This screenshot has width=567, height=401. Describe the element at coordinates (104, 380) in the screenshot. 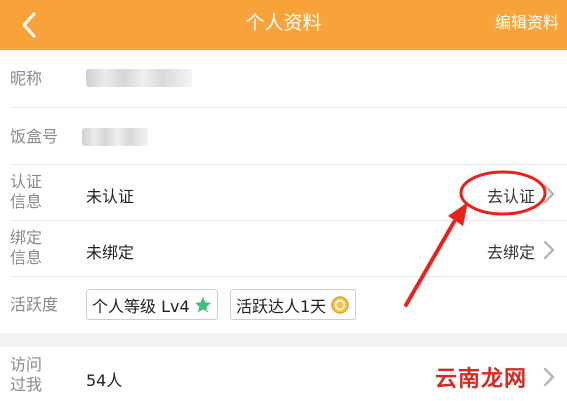

I see `visitors-count: 54人` at that location.